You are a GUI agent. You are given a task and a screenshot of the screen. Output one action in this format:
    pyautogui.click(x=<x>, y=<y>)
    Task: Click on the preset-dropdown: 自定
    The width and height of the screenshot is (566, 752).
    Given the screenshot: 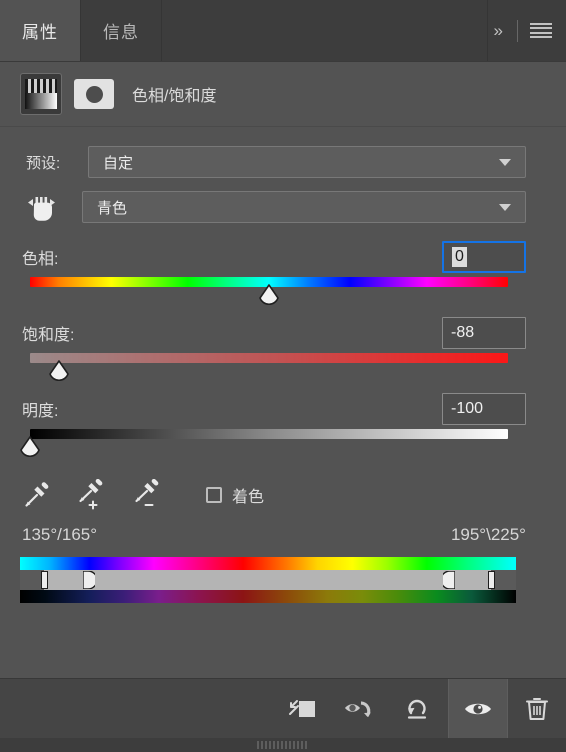 What is the action you would take?
    pyautogui.click(x=307, y=162)
    